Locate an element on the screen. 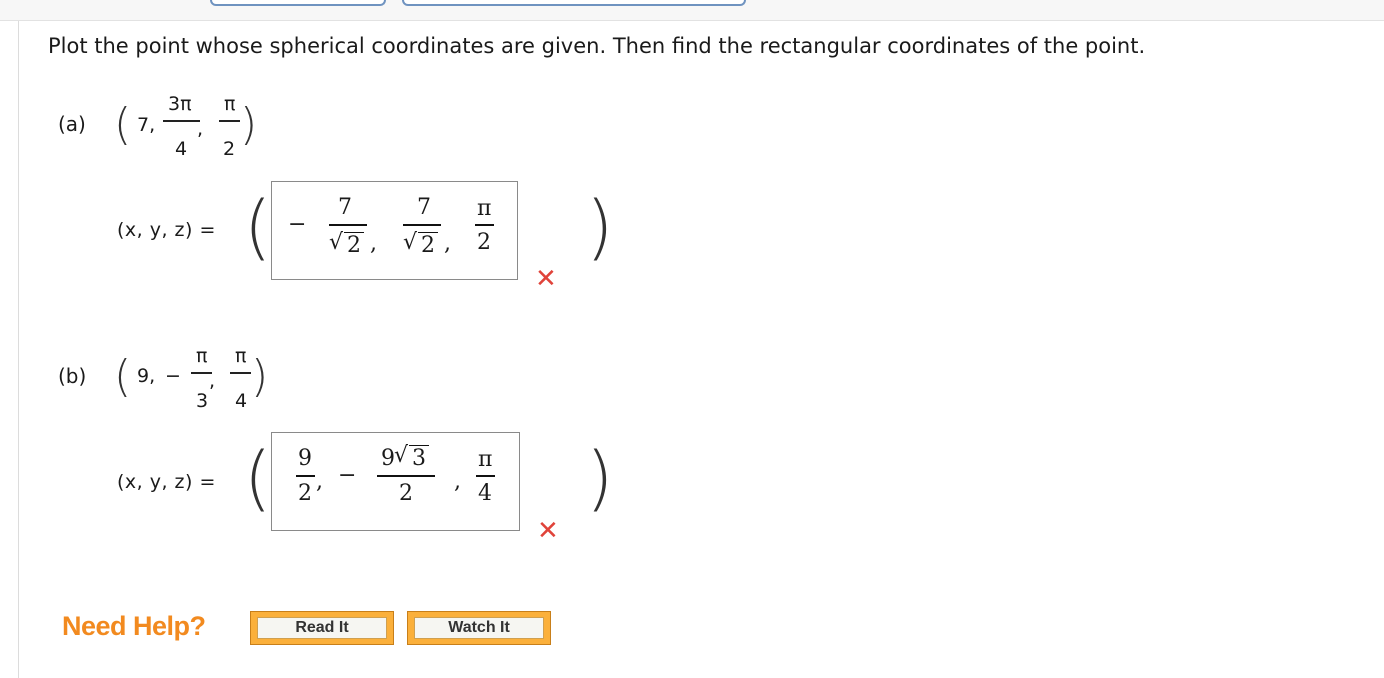  theta-denominator: 4 is located at coordinates (181, 149).